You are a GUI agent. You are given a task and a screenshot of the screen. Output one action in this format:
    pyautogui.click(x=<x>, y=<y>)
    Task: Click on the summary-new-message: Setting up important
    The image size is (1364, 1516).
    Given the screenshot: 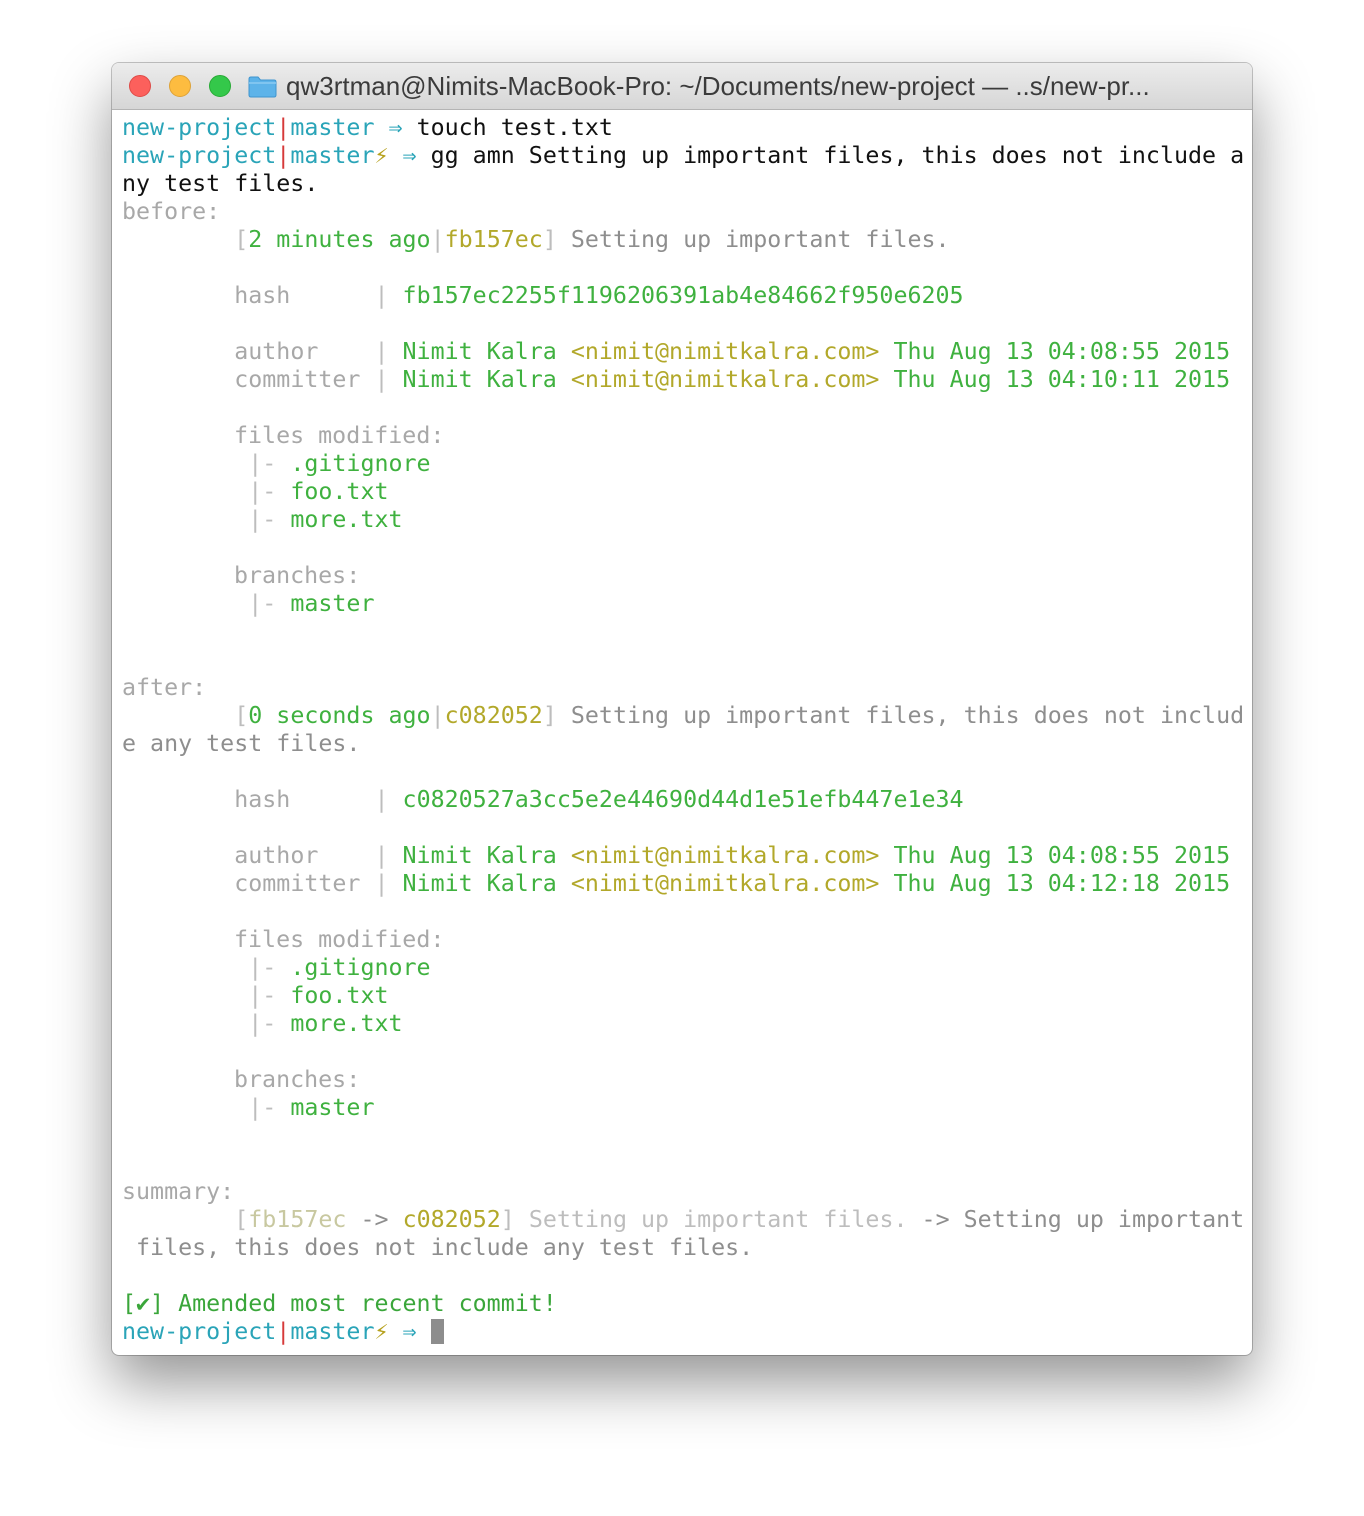 What is the action you would take?
    pyautogui.click(x=1104, y=1219)
    